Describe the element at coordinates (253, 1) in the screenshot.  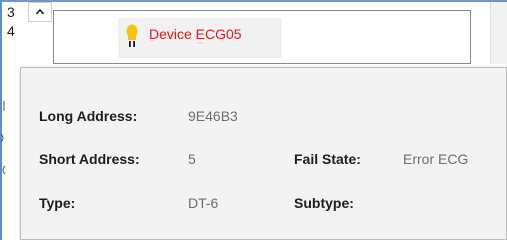
I see `window-top-border` at that location.